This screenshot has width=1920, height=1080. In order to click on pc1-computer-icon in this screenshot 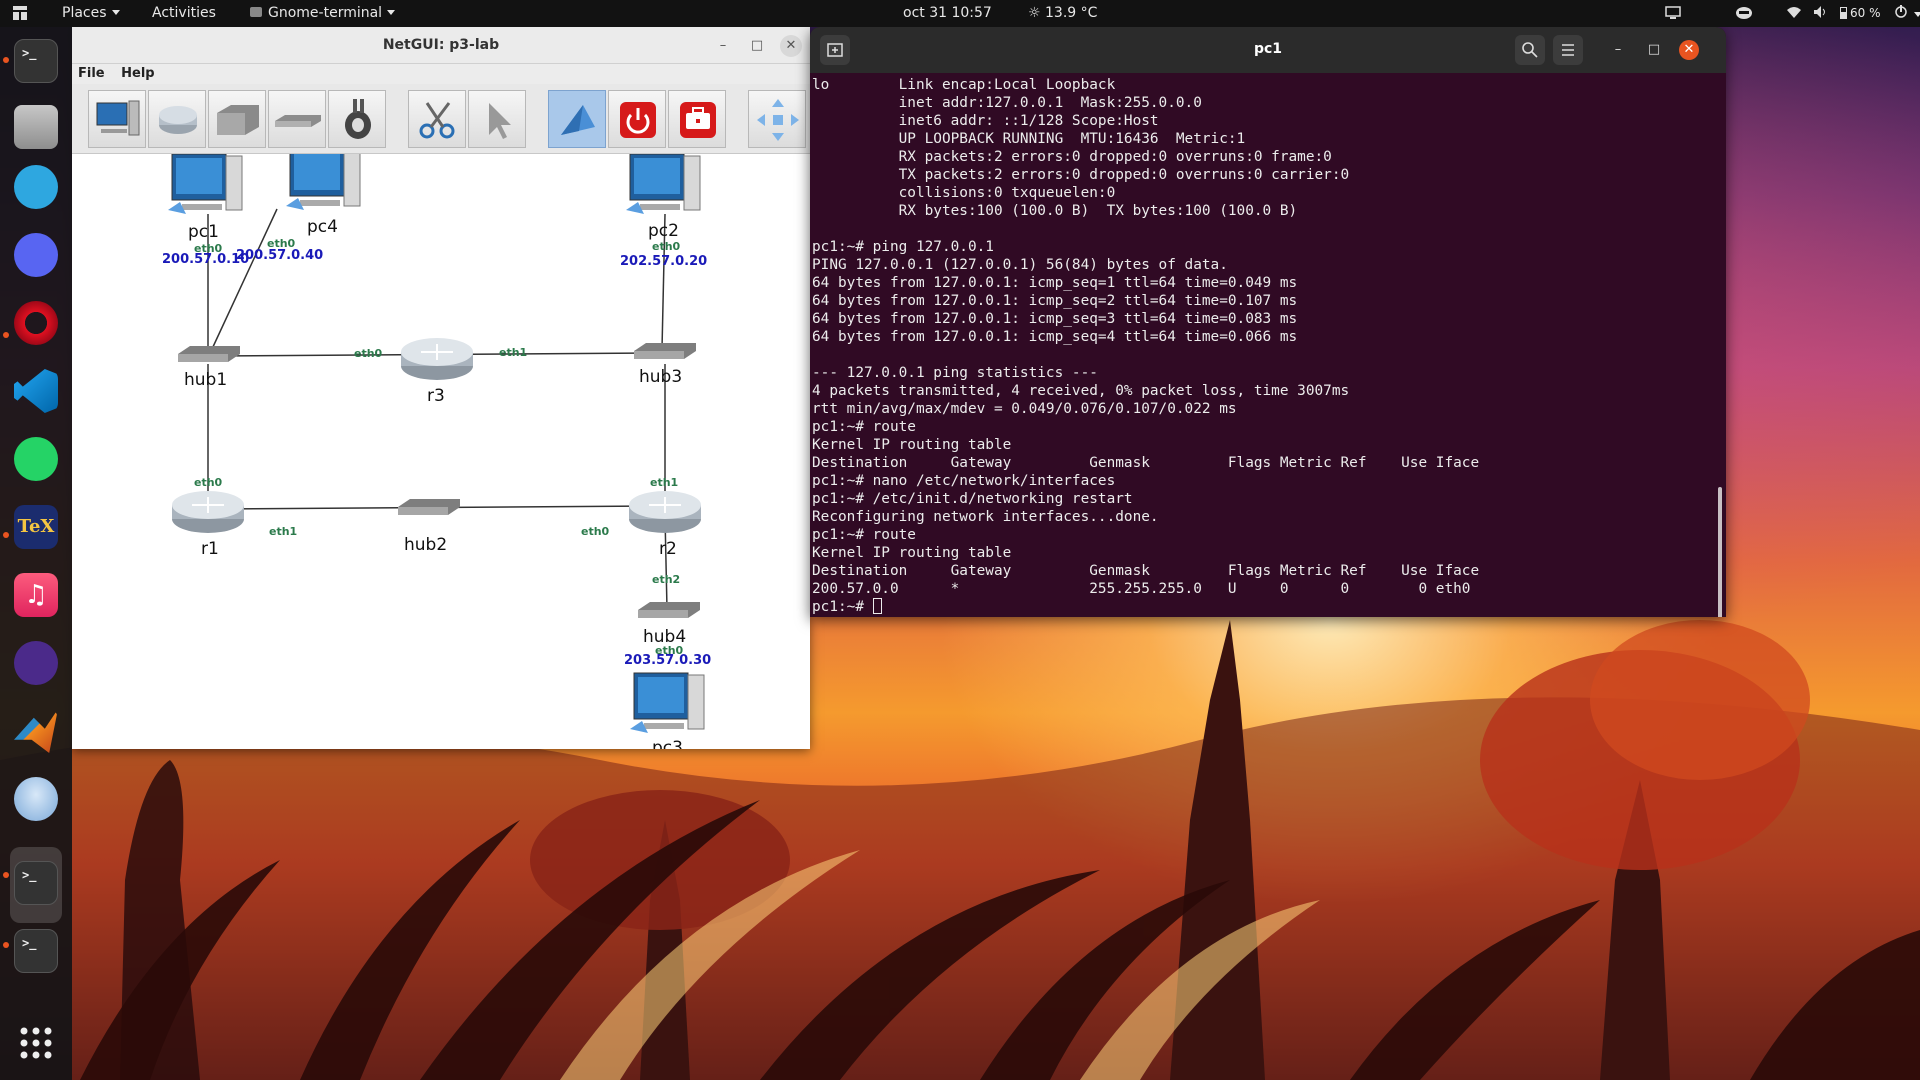, I will do `click(209, 192)`.